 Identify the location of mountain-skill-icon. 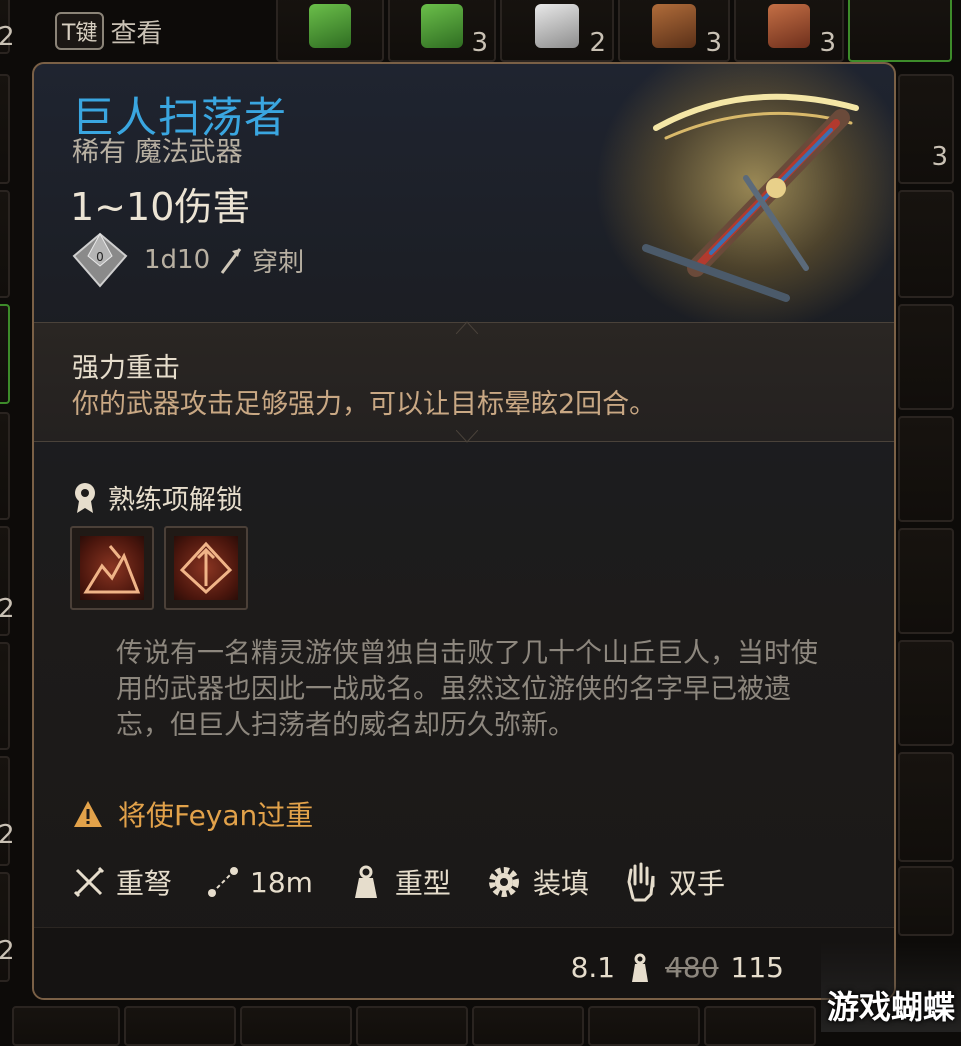
(112, 569).